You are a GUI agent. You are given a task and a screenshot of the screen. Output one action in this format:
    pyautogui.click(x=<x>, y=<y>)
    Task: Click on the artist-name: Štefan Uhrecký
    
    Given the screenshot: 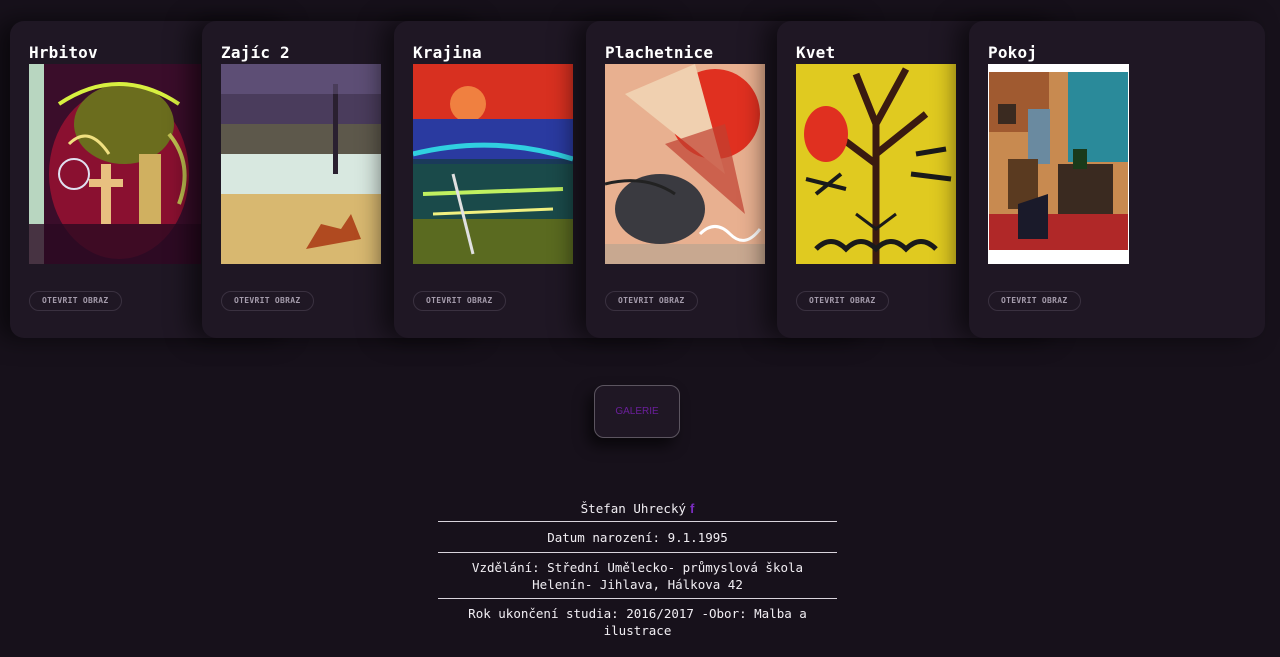 What is the action you would take?
    pyautogui.click(x=633, y=508)
    